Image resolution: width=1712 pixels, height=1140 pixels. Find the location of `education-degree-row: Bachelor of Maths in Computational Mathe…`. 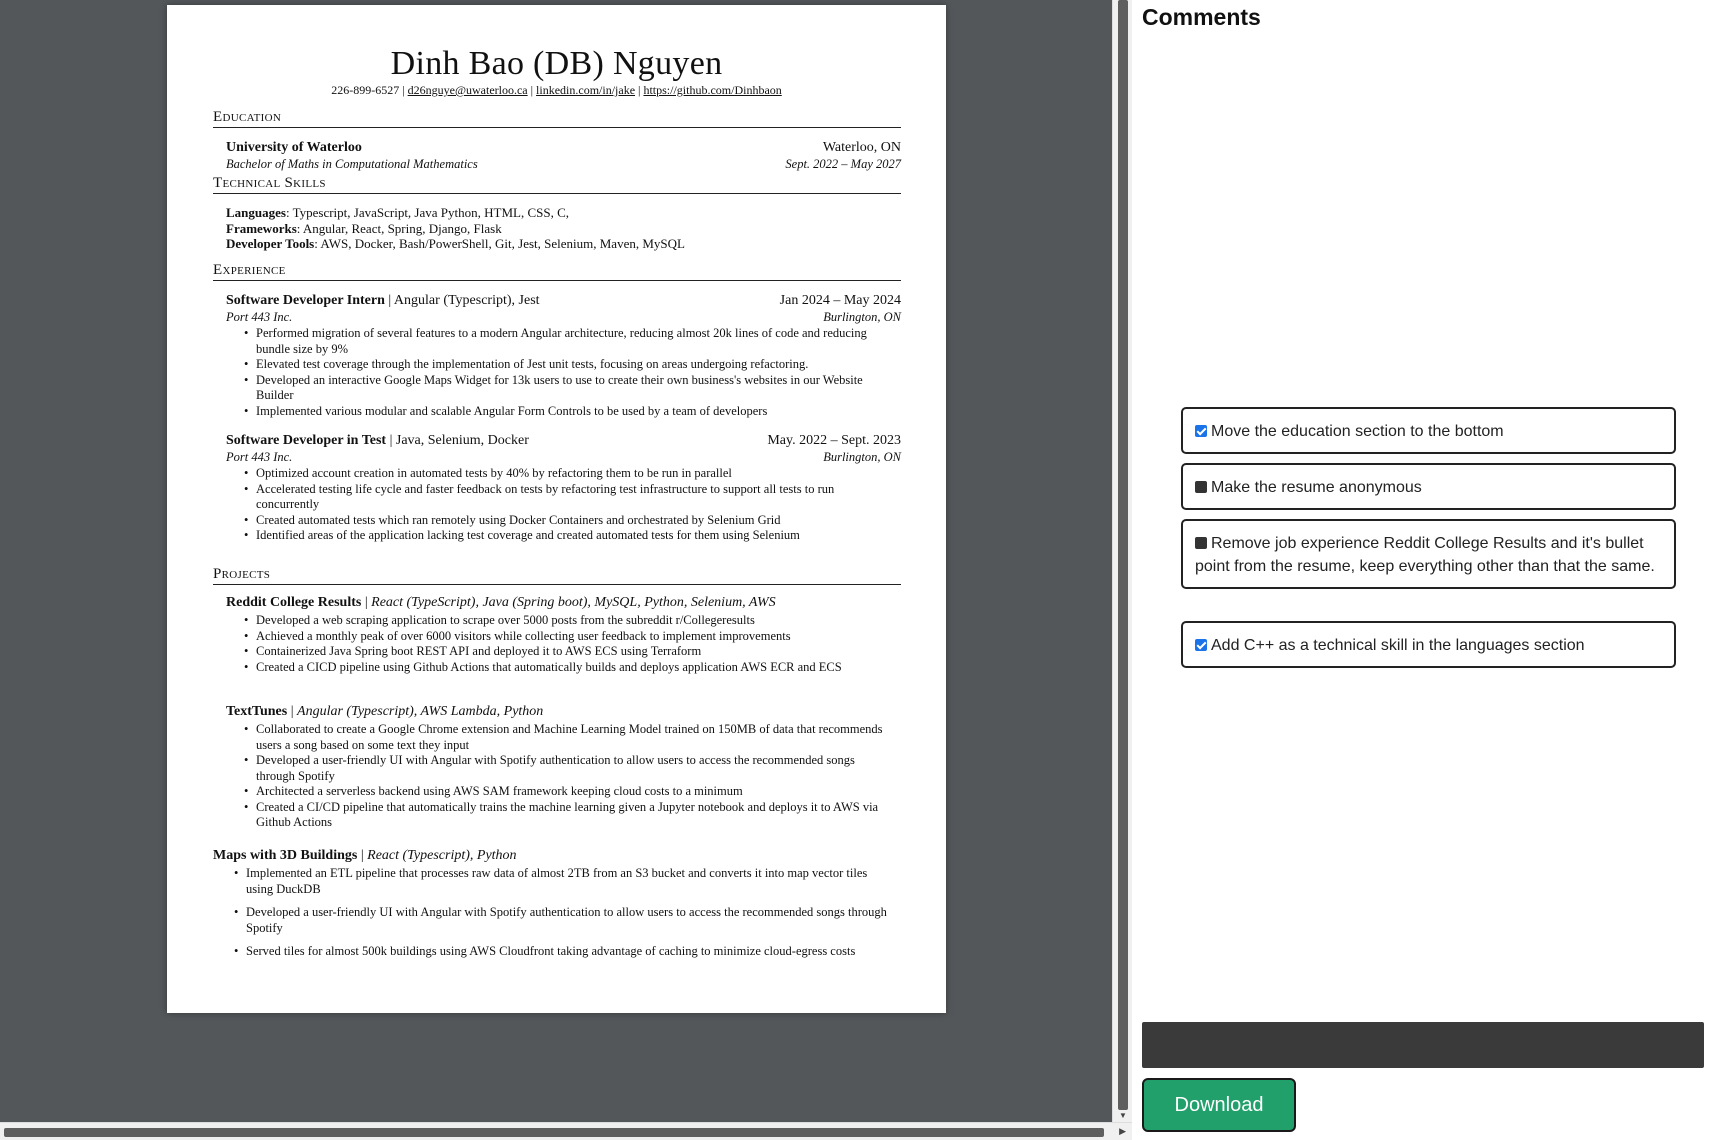

education-degree-row: Bachelor of Maths in Computational Mathe… is located at coordinates (563, 164).